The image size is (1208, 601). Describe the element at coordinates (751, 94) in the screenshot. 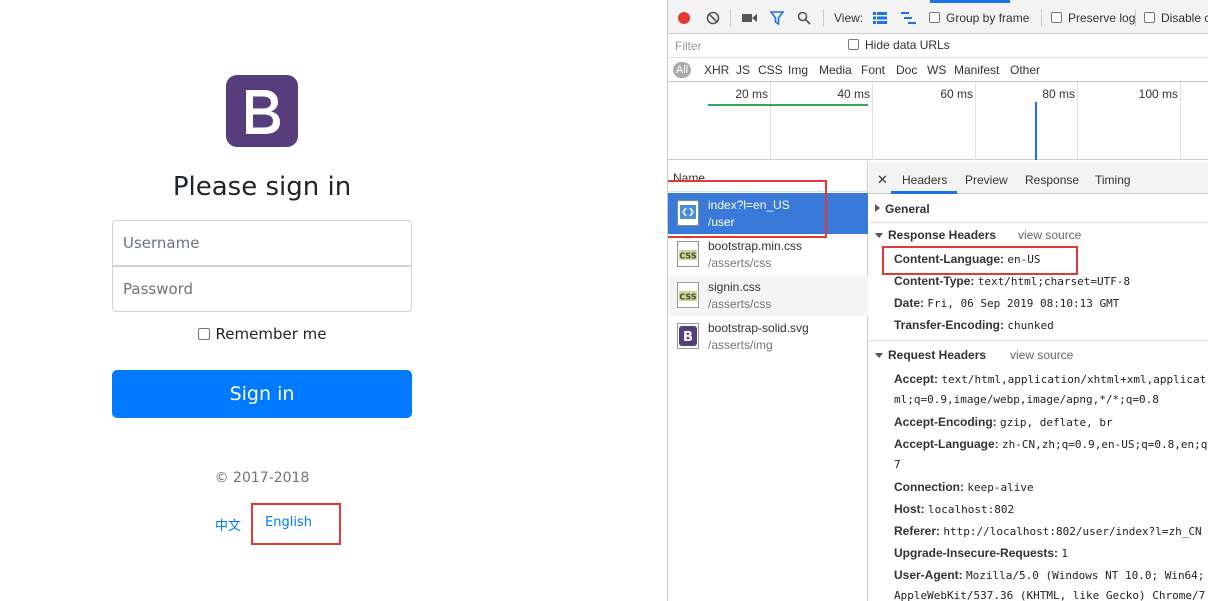

I see `timeline-tick-label: 20 ms` at that location.